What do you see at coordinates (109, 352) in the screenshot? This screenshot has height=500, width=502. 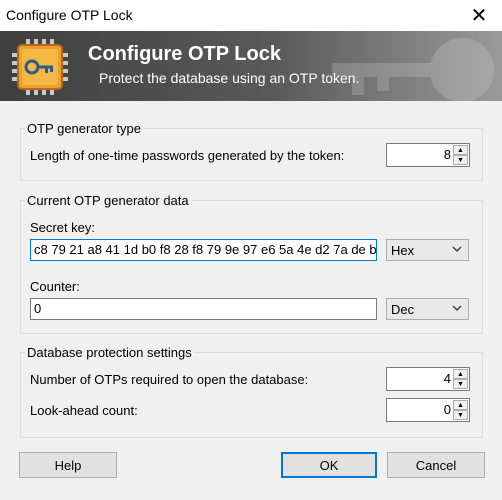 I see `protection-settings-legend: Database protection settings` at bounding box center [109, 352].